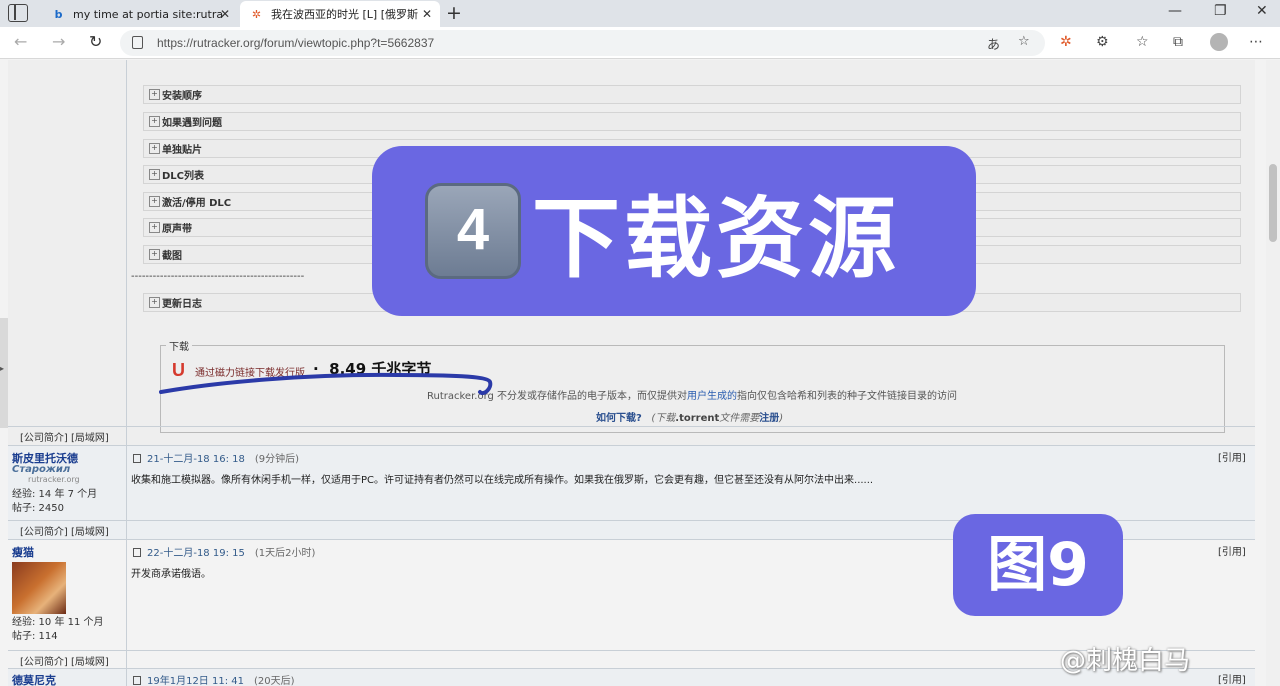  I want to click on post-header: 22-十二月-18 19: 15 (1天后2小时), so click(224, 551).